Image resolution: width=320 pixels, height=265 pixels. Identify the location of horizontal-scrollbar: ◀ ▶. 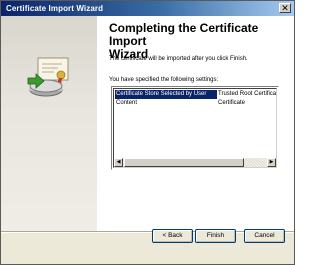
(195, 162).